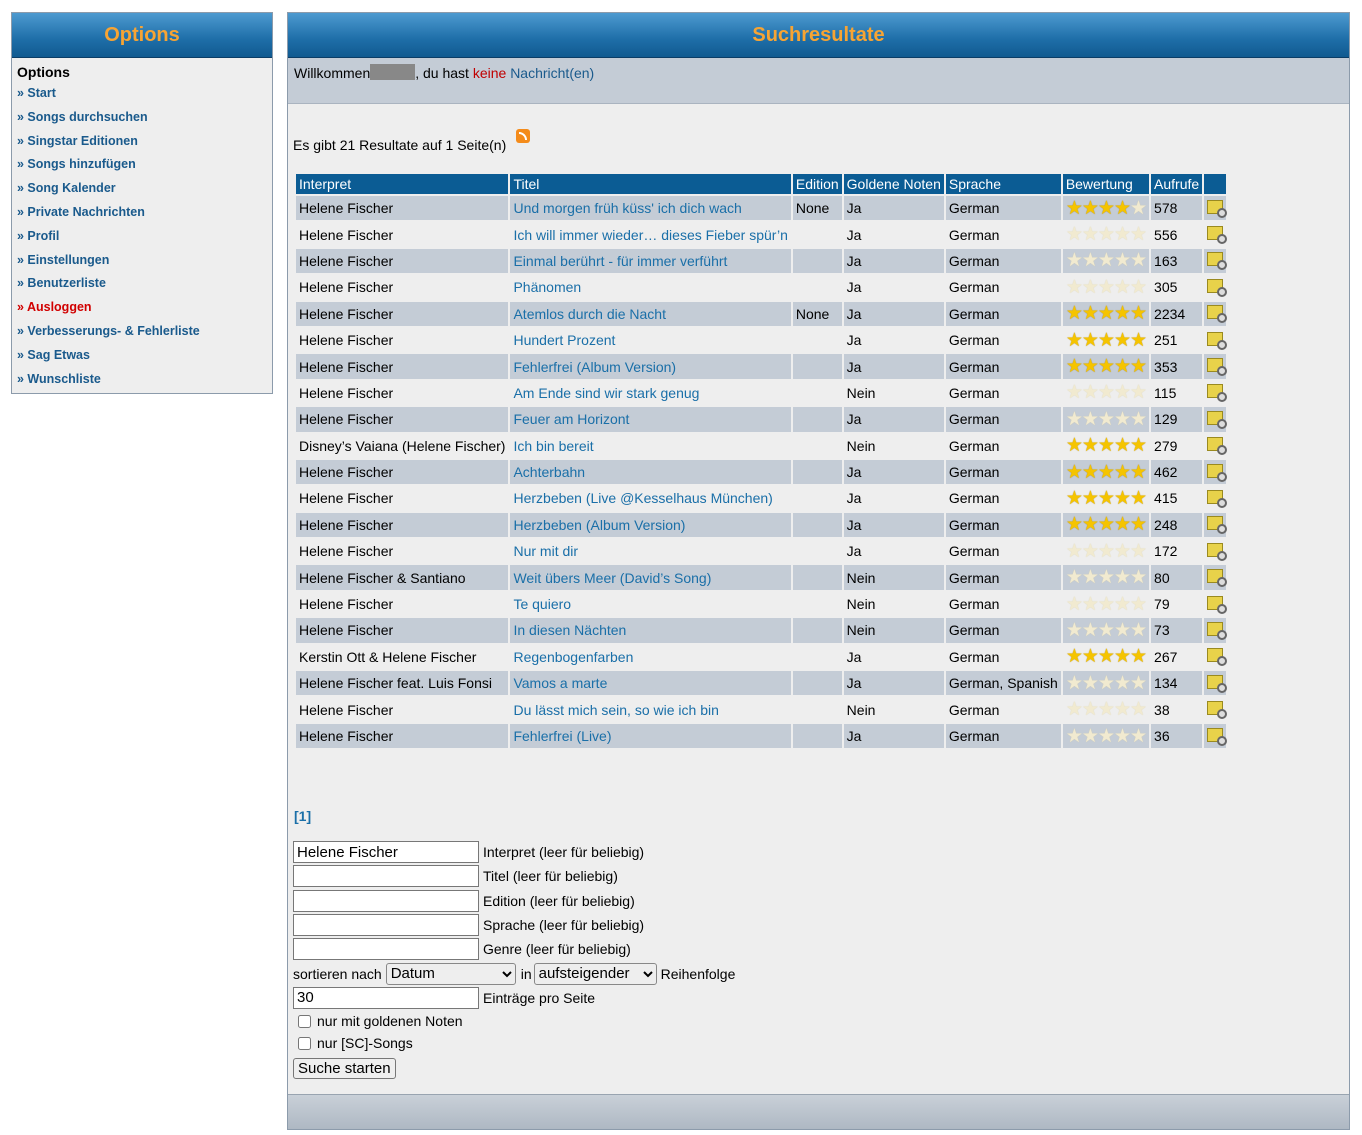 The image size is (1362, 1135). What do you see at coordinates (144, 142) in the screenshot?
I see `sidebar-item: » Singstar Editionen` at bounding box center [144, 142].